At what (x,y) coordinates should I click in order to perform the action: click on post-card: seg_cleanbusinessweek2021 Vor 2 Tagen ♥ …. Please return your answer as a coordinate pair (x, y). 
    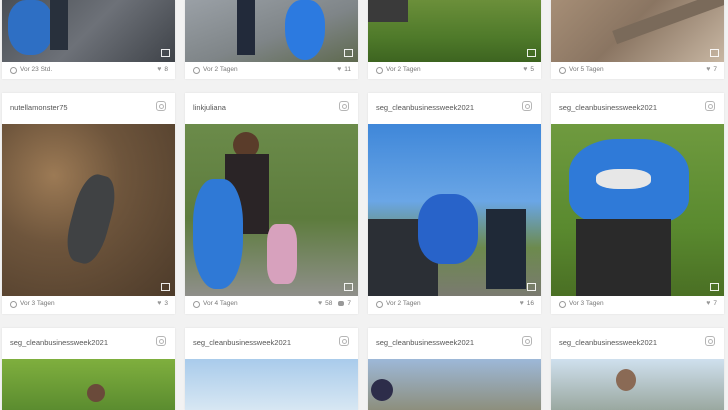
    Looking at the image, I should click on (454, 203).